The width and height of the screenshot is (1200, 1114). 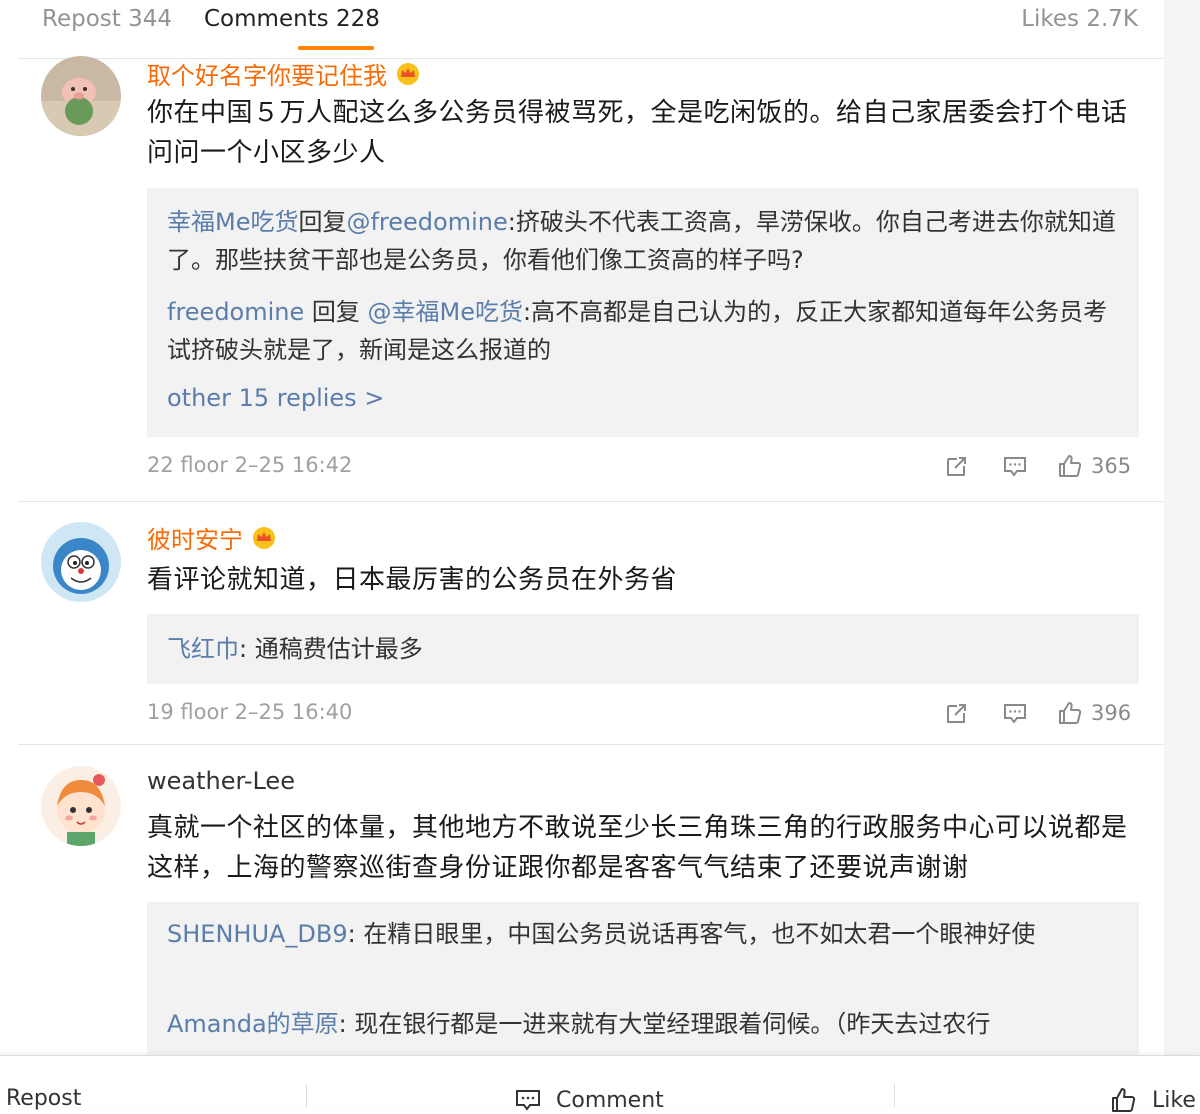 I want to click on tab-bar: Repost 344 Comments 228 Likes 2.7K, so click(x=591, y=29).